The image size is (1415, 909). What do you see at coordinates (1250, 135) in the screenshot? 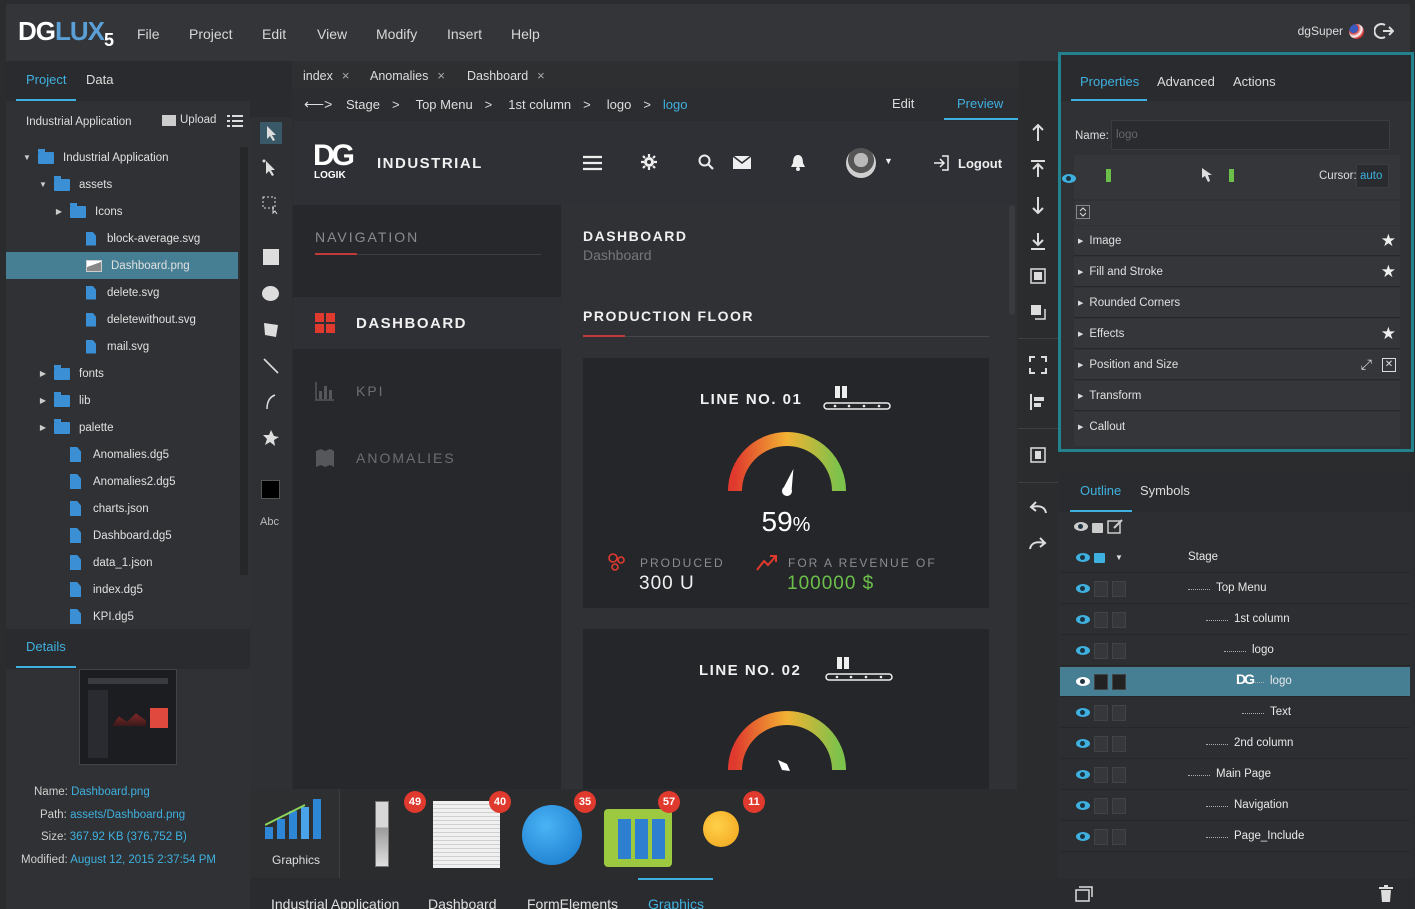
I see `name-field: logo` at bounding box center [1250, 135].